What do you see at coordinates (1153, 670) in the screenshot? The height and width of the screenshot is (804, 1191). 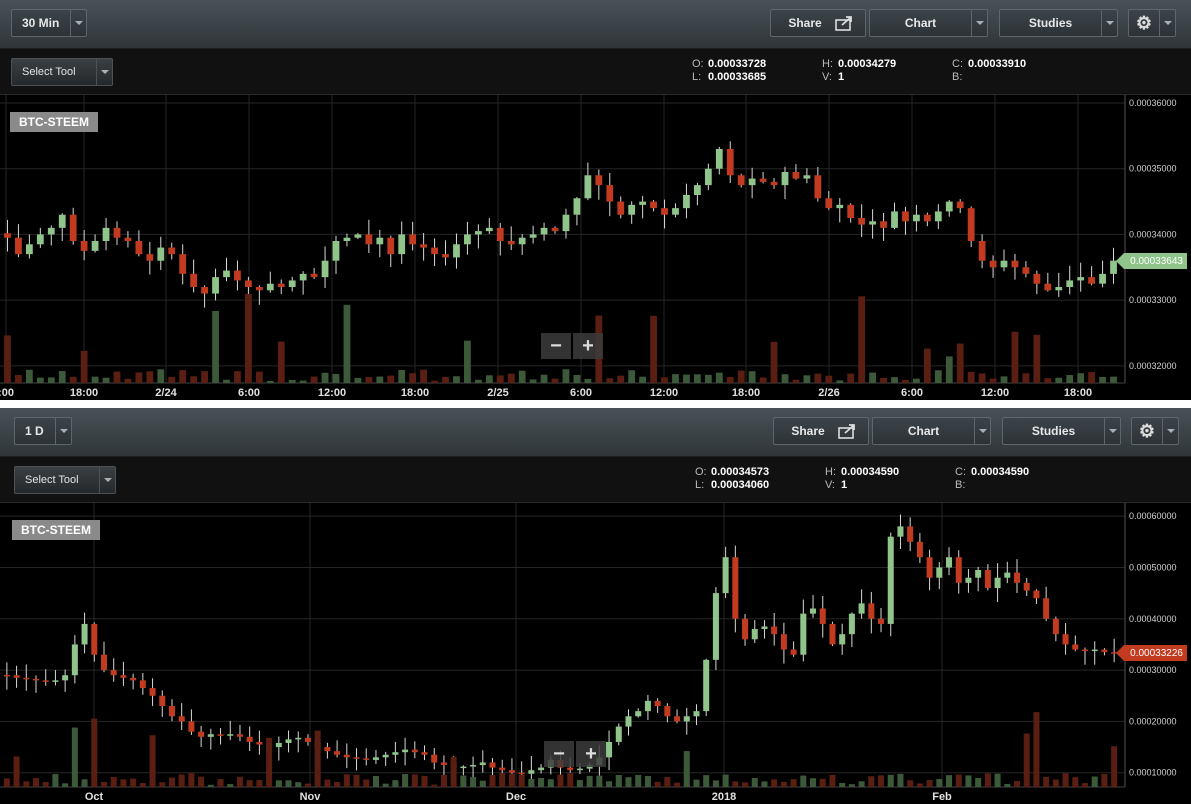 I see `y-tick-label: 0.00030000` at bounding box center [1153, 670].